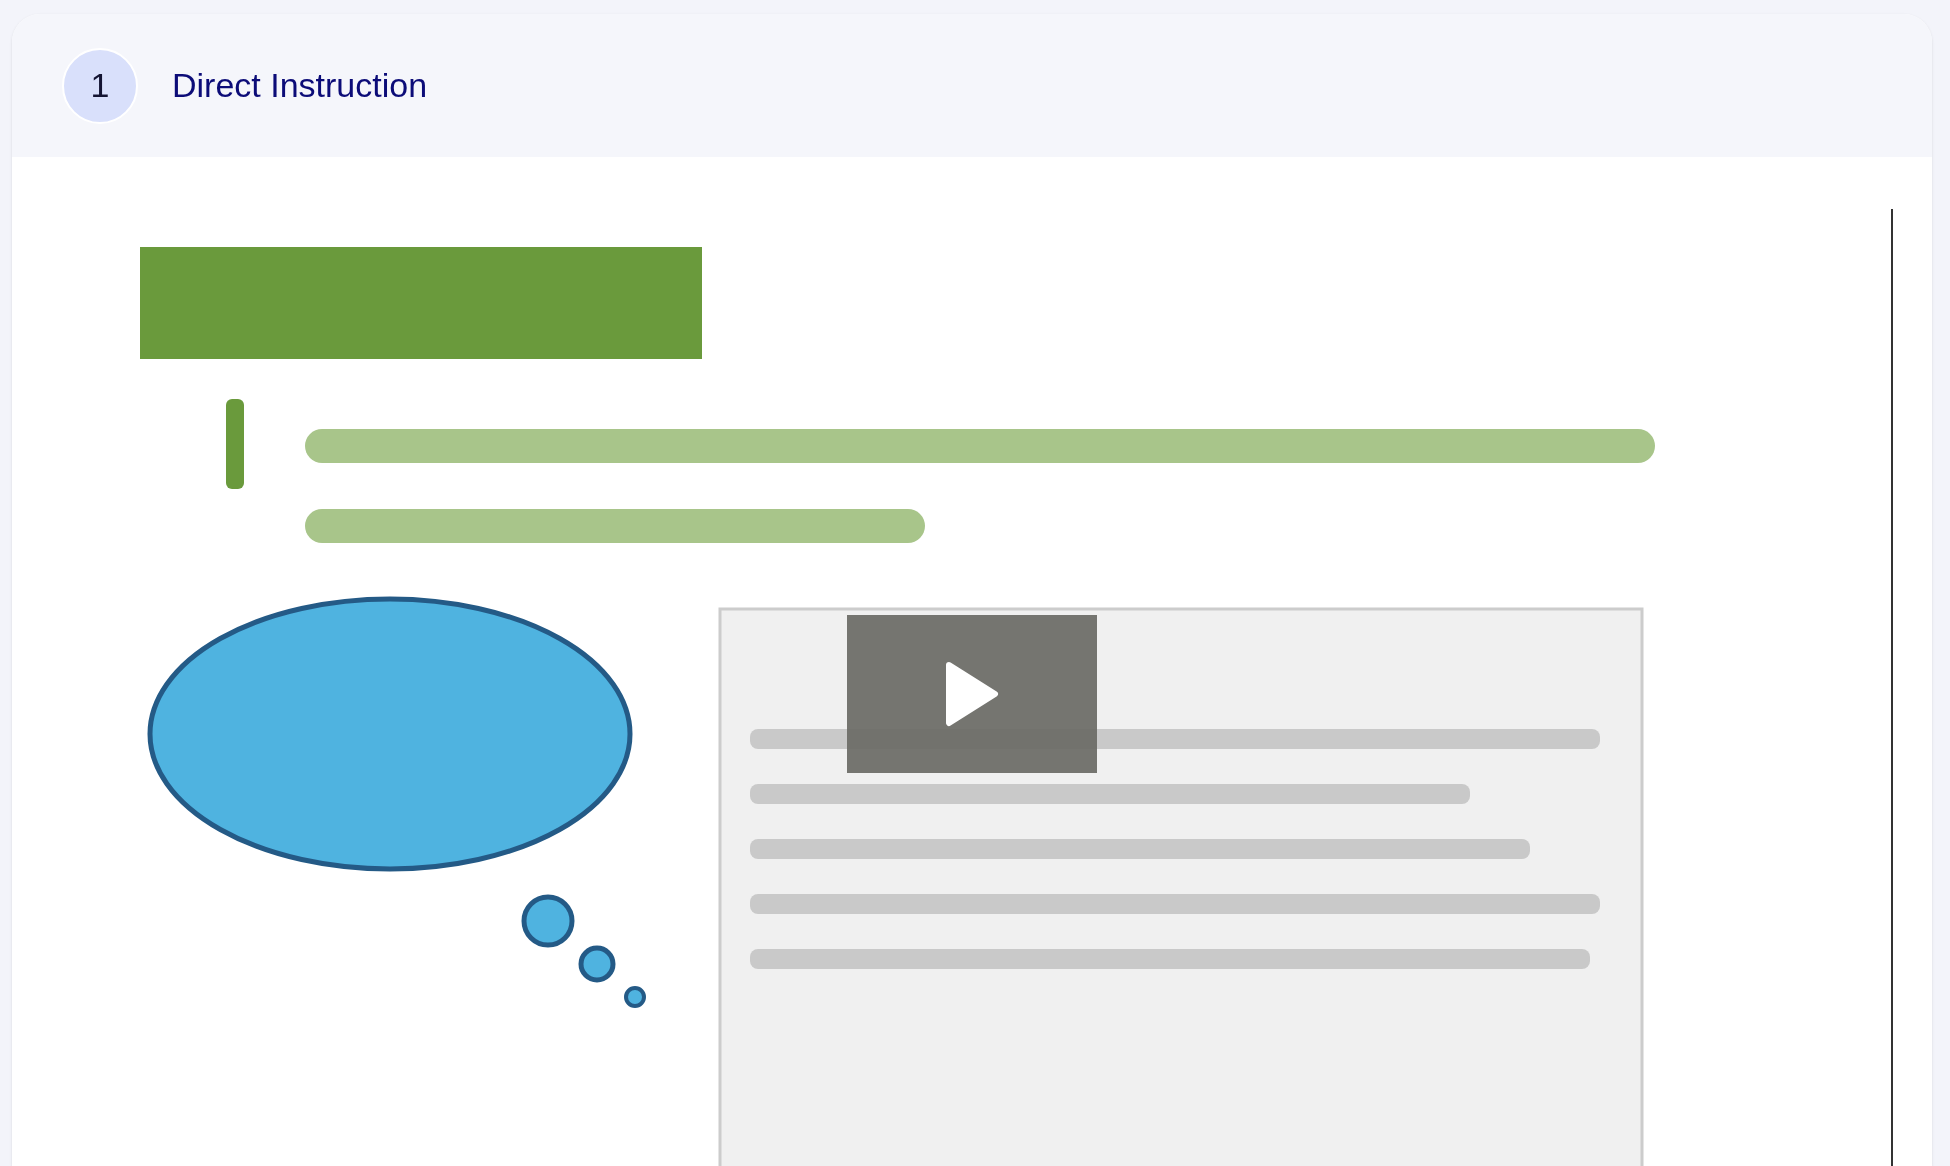  I want to click on play-button, so click(972, 694).